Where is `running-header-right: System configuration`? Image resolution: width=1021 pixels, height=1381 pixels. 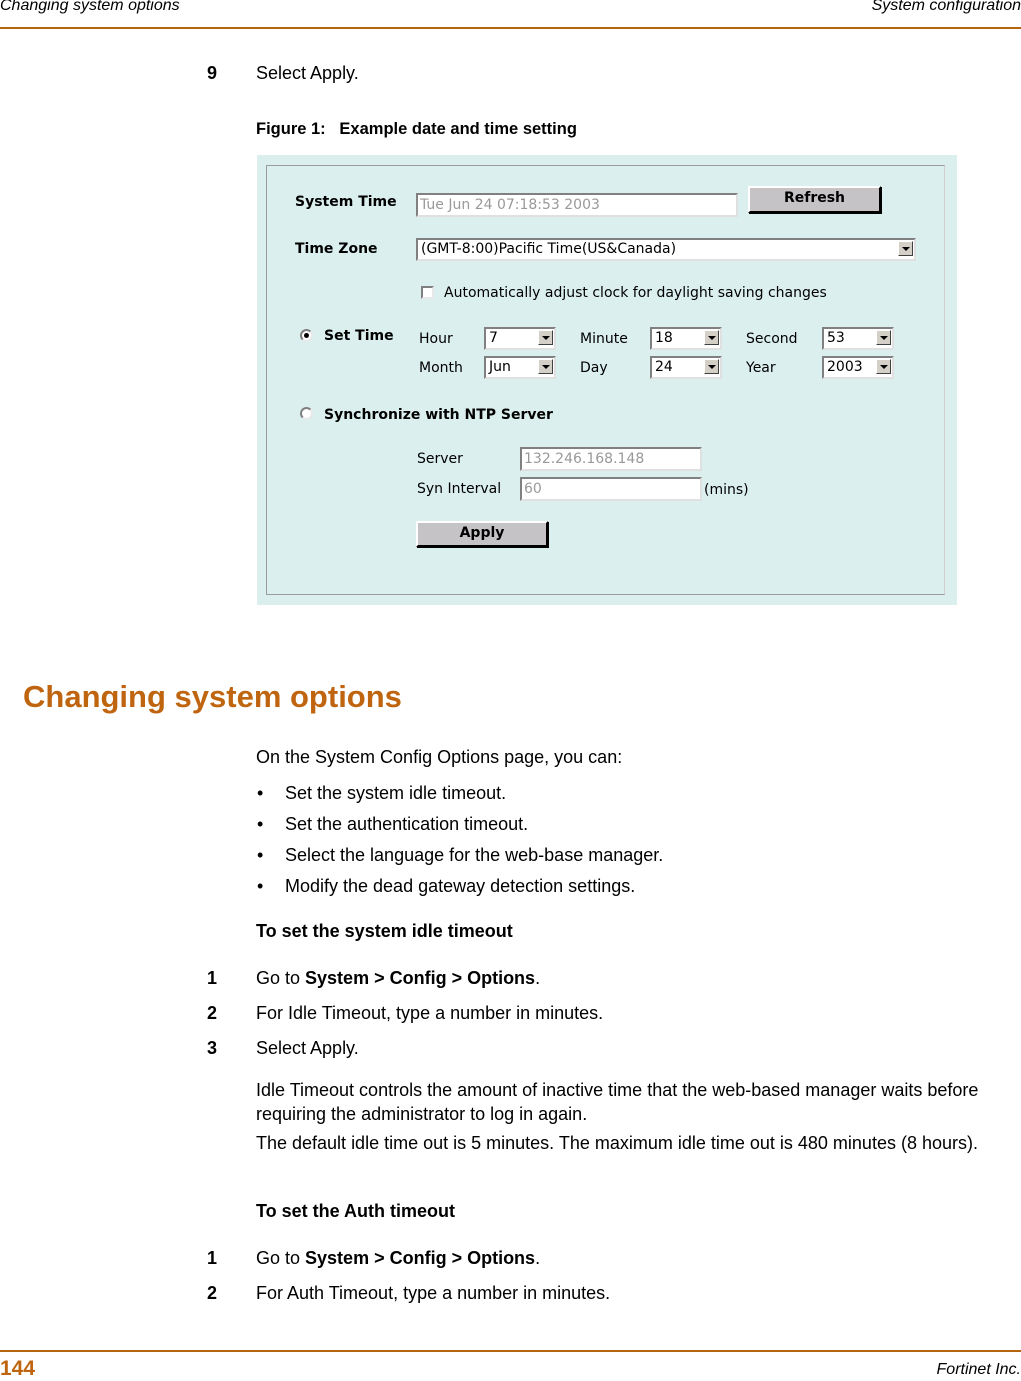
running-header-right: System configuration is located at coordinates (946, 7).